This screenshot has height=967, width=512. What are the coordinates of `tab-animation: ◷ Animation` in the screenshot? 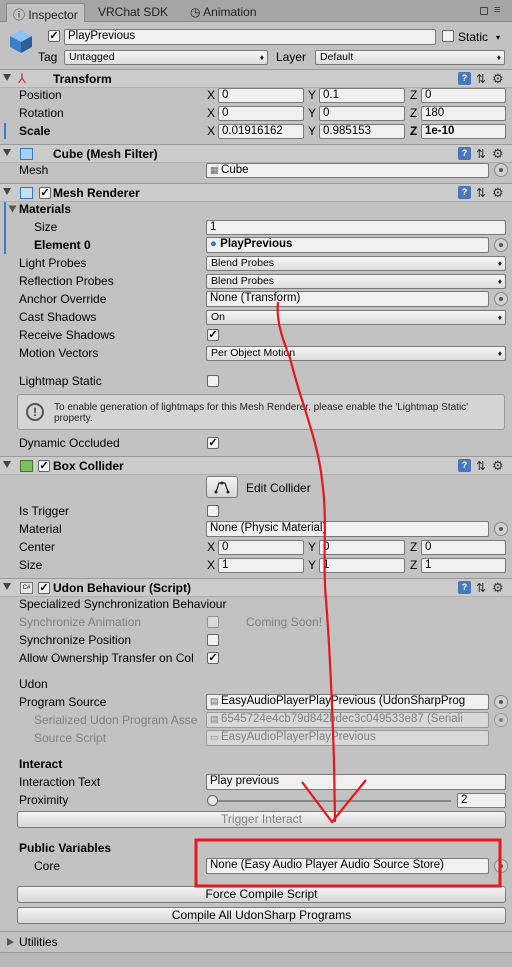 It's located at (223, 12).